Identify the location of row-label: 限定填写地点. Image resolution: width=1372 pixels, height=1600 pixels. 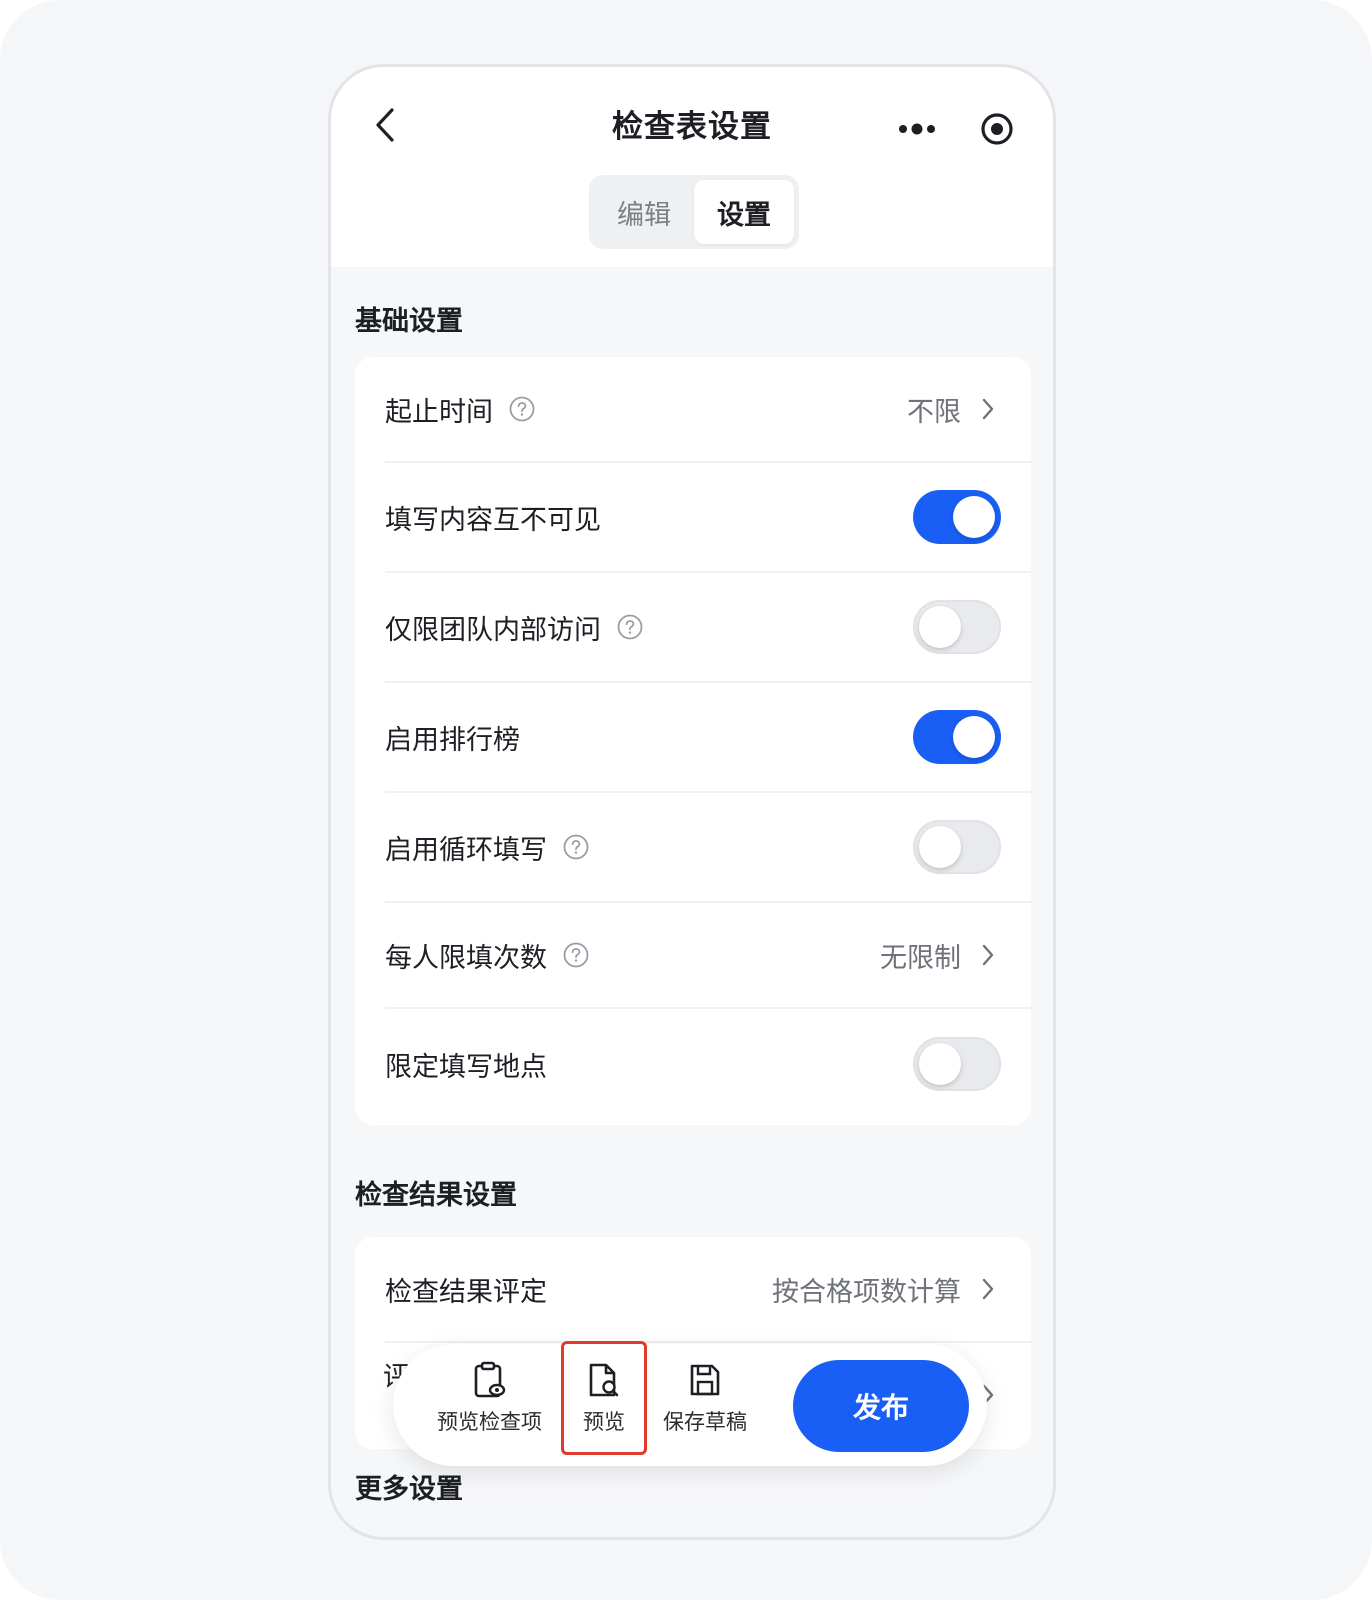
(466, 1067).